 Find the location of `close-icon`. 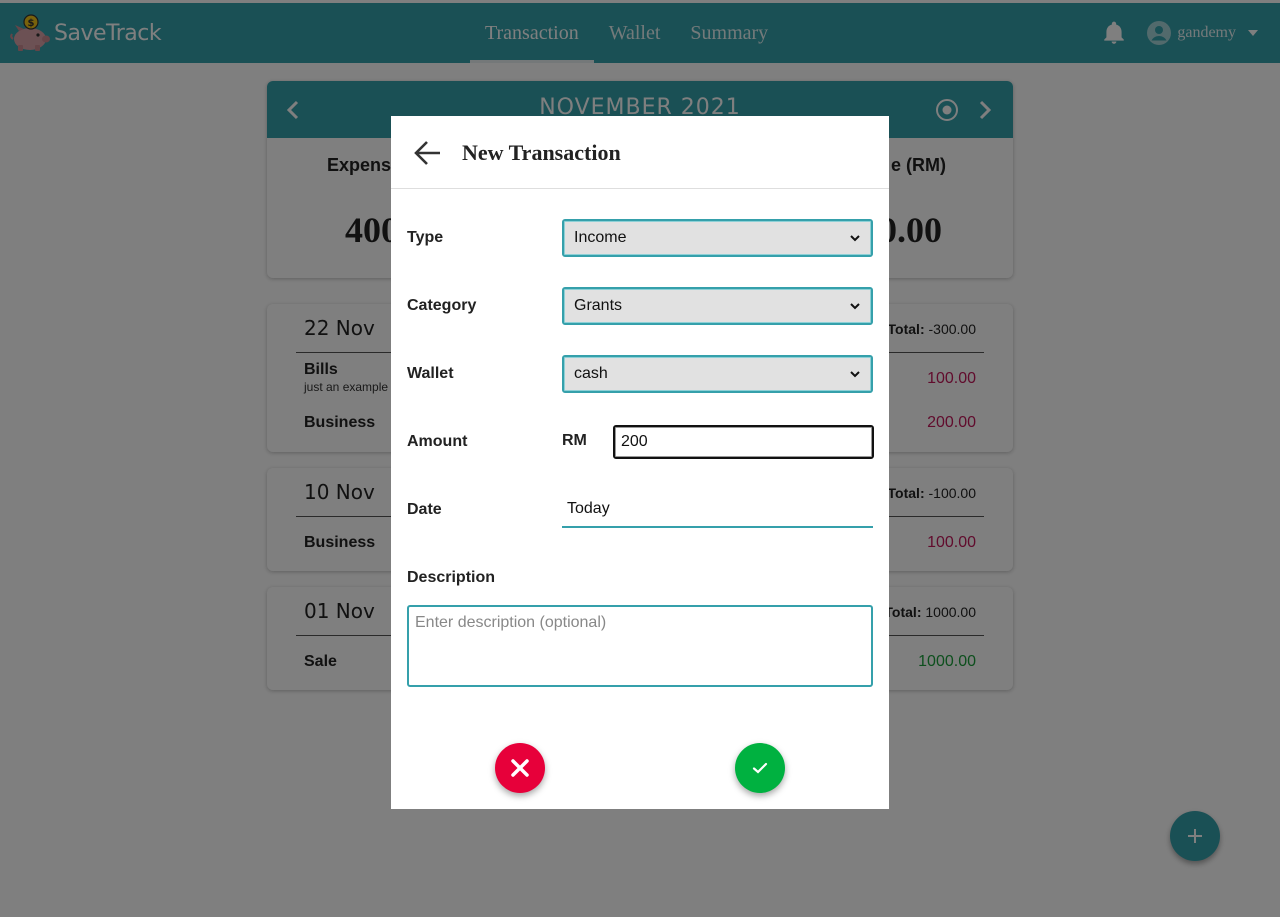

close-icon is located at coordinates (520, 768).